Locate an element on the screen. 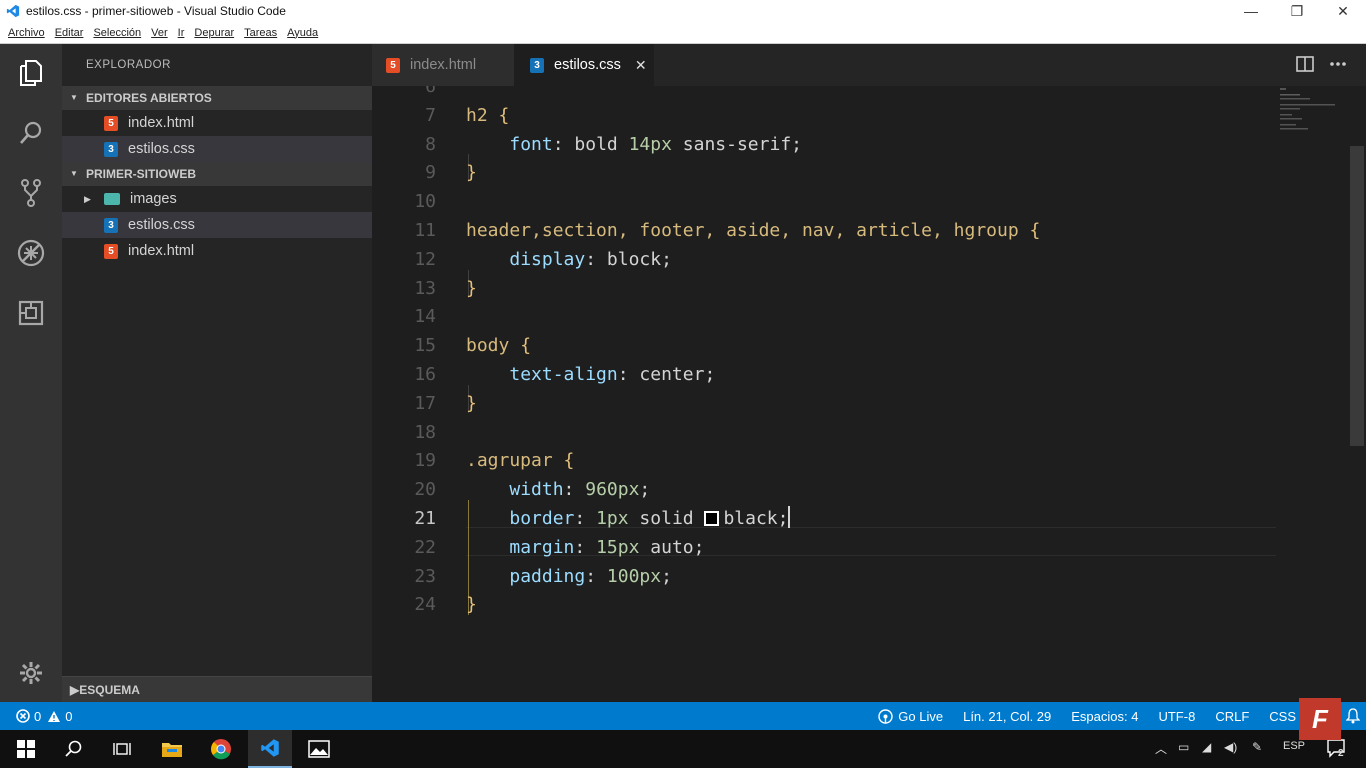 The height and width of the screenshot is (768, 1366). error-count: 0 is located at coordinates (38, 716).